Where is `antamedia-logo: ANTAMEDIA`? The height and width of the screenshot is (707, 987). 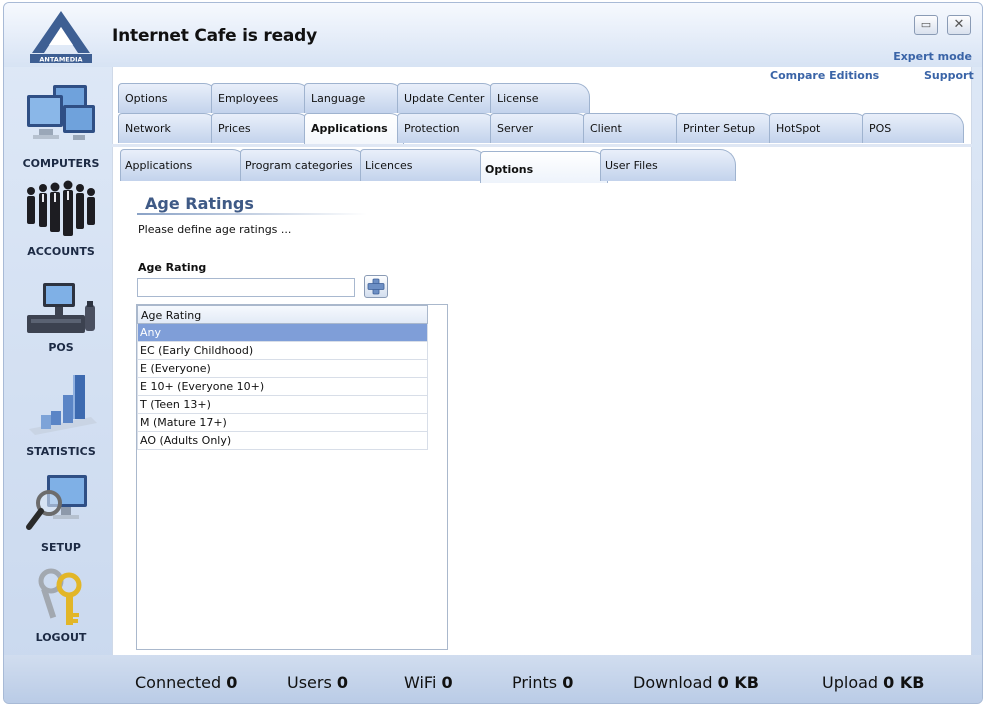 antamedia-logo: ANTAMEDIA is located at coordinates (61, 37).